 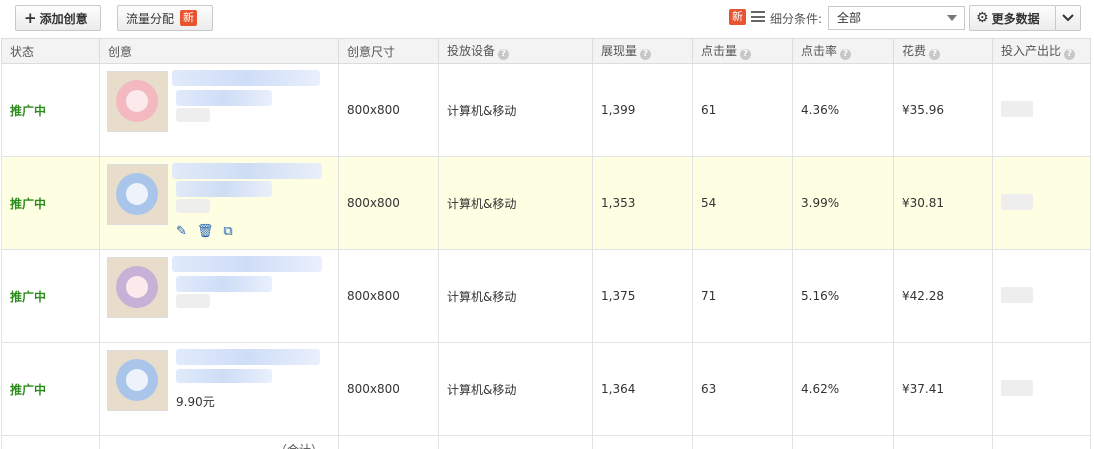 I want to click on filter-select-value: 全部, so click(x=849, y=18).